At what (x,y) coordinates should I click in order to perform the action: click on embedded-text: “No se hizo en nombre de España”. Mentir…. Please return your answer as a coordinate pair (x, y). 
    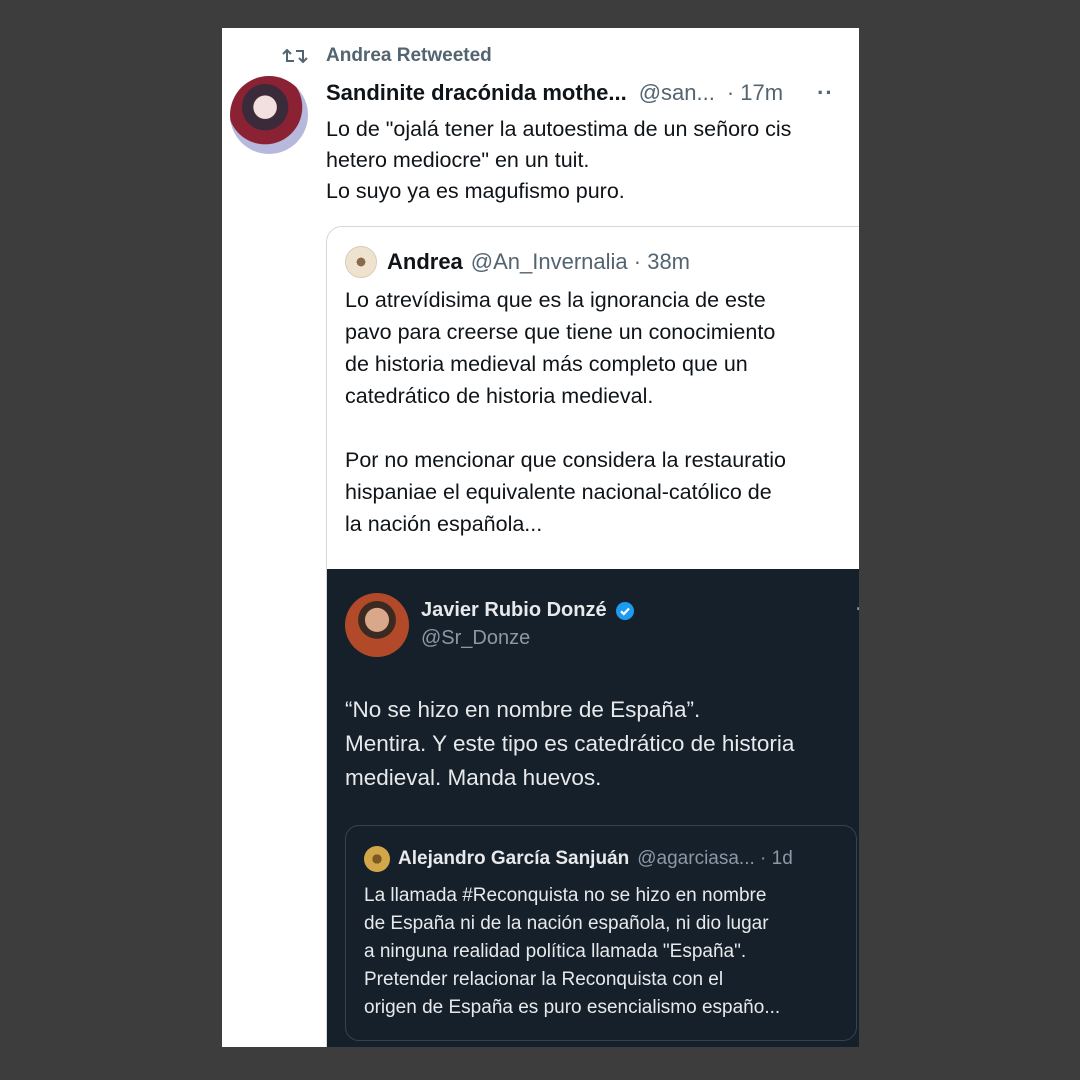
    Looking at the image, I should click on (602, 744).